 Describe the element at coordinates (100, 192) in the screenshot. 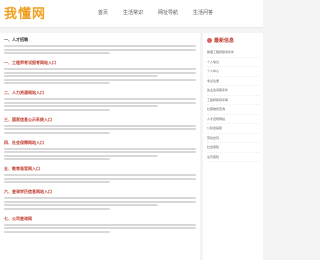

I see `section-title: 六、查询学历信息网站入口` at that location.